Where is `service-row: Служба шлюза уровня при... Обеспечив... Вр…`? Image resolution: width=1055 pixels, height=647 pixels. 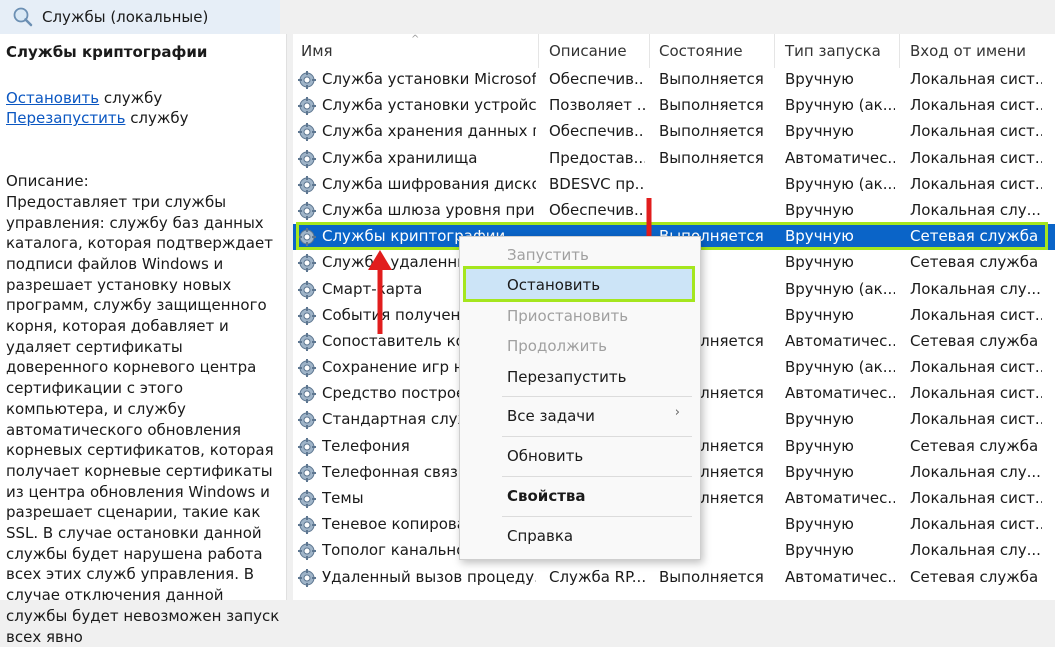
service-row: Служба шлюза уровня при... Обеспечив... Вр… is located at coordinates (674, 211).